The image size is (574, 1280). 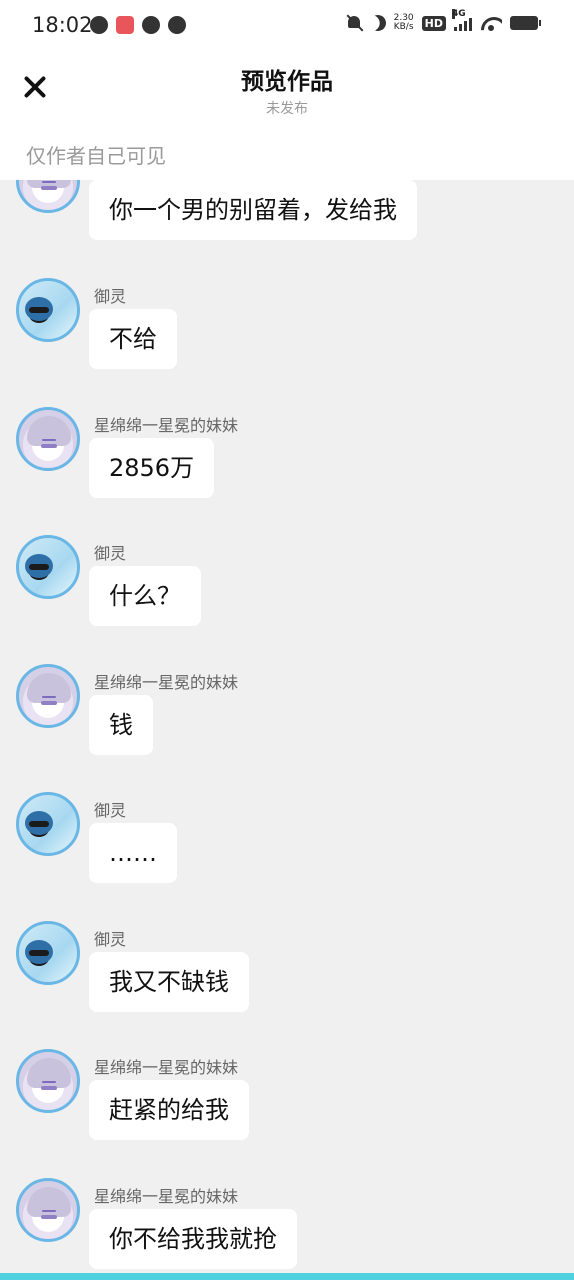 I want to click on hd-icon: HD, so click(x=433, y=23).